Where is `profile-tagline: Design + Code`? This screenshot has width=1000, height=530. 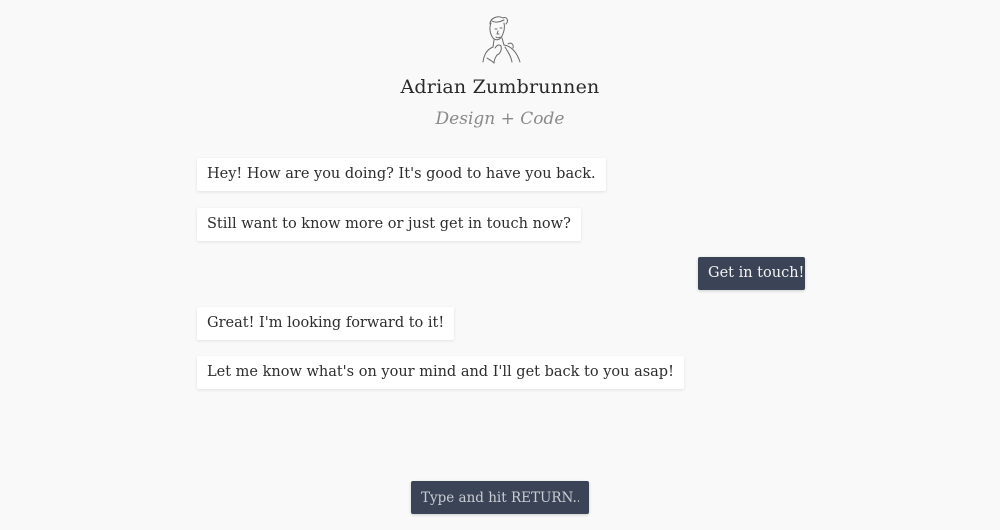
profile-tagline: Design + Code is located at coordinates (500, 119).